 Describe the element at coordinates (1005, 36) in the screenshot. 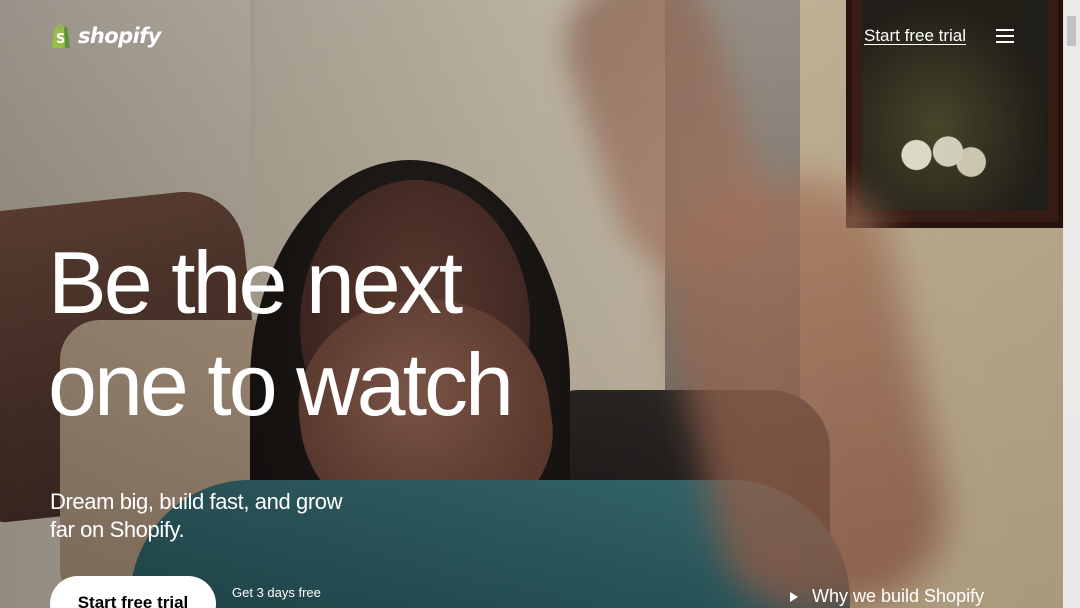

I see `hamburger-menu-icon` at that location.